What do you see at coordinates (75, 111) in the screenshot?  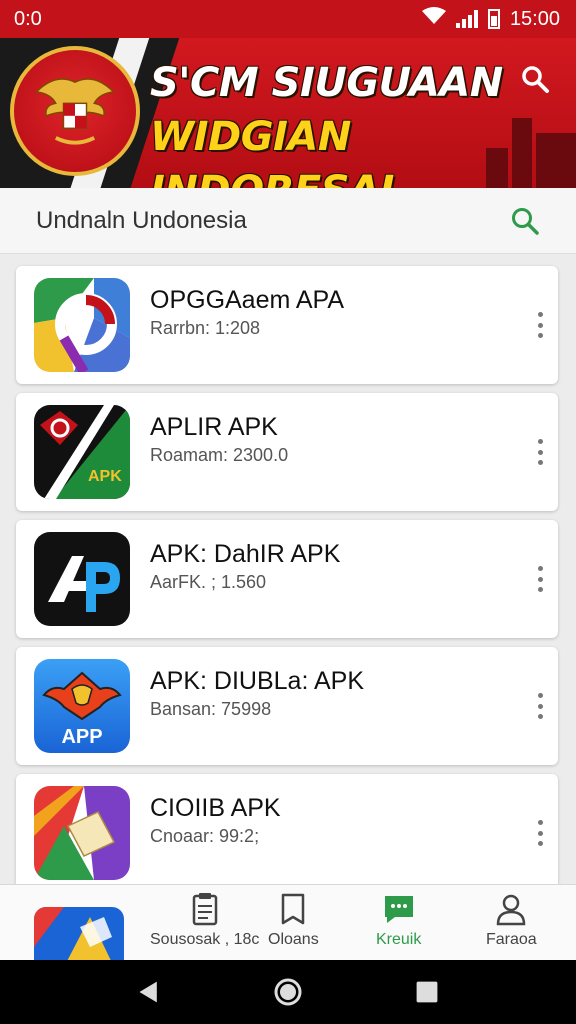 I see `emblem-garuda-icon` at bounding box center [75, 111].